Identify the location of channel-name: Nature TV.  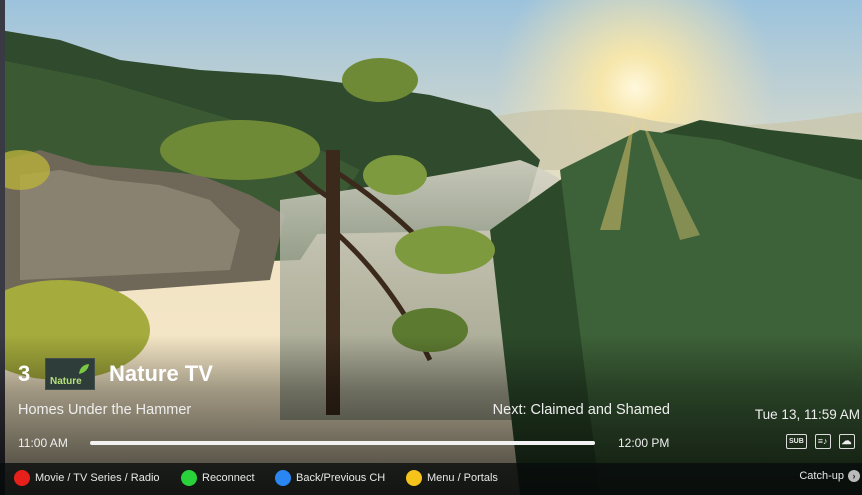
(161, 373).